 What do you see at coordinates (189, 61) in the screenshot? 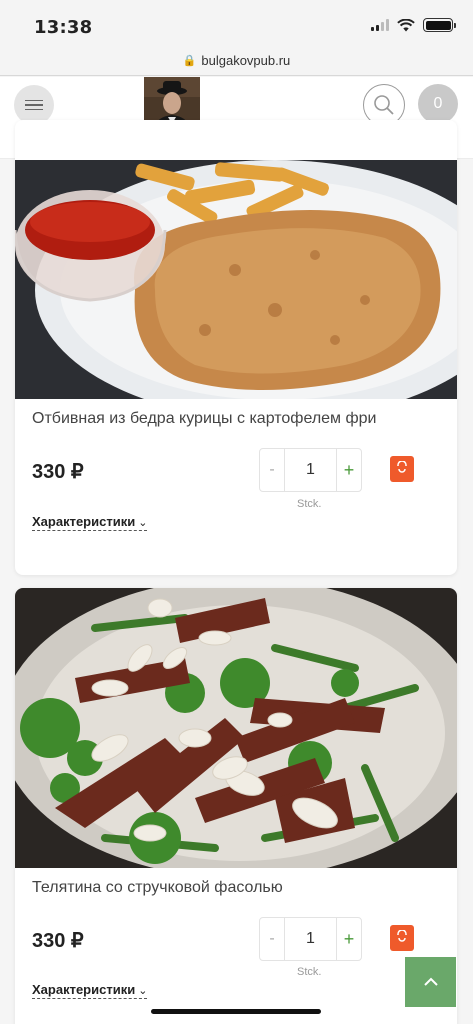
I see `lock-icon: 🔒` at bounding box center [189, 61].